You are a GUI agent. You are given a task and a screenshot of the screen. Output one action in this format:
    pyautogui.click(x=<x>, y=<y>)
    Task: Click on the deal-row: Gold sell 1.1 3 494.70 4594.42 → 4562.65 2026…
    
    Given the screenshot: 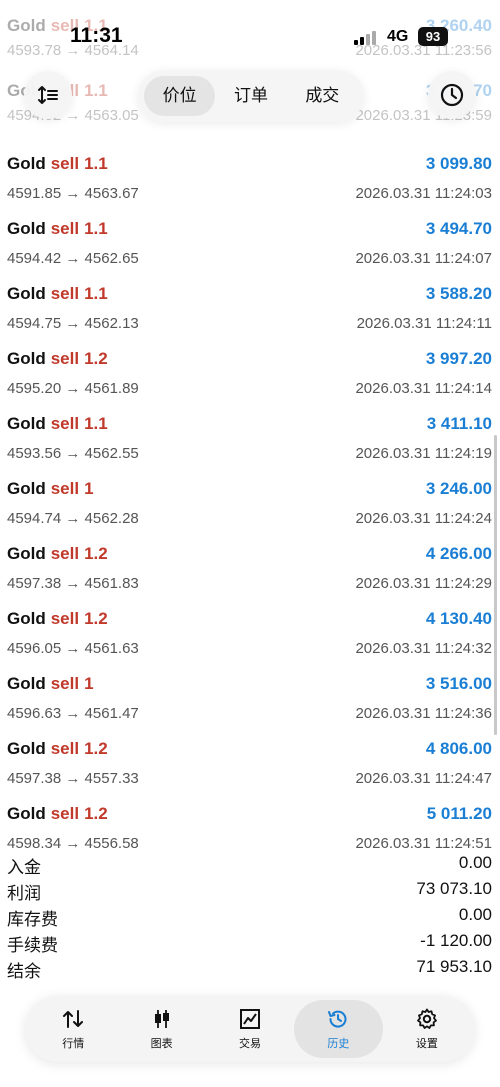 What is the action you would take?
    pyautogui.click(x=250, y=237)
    